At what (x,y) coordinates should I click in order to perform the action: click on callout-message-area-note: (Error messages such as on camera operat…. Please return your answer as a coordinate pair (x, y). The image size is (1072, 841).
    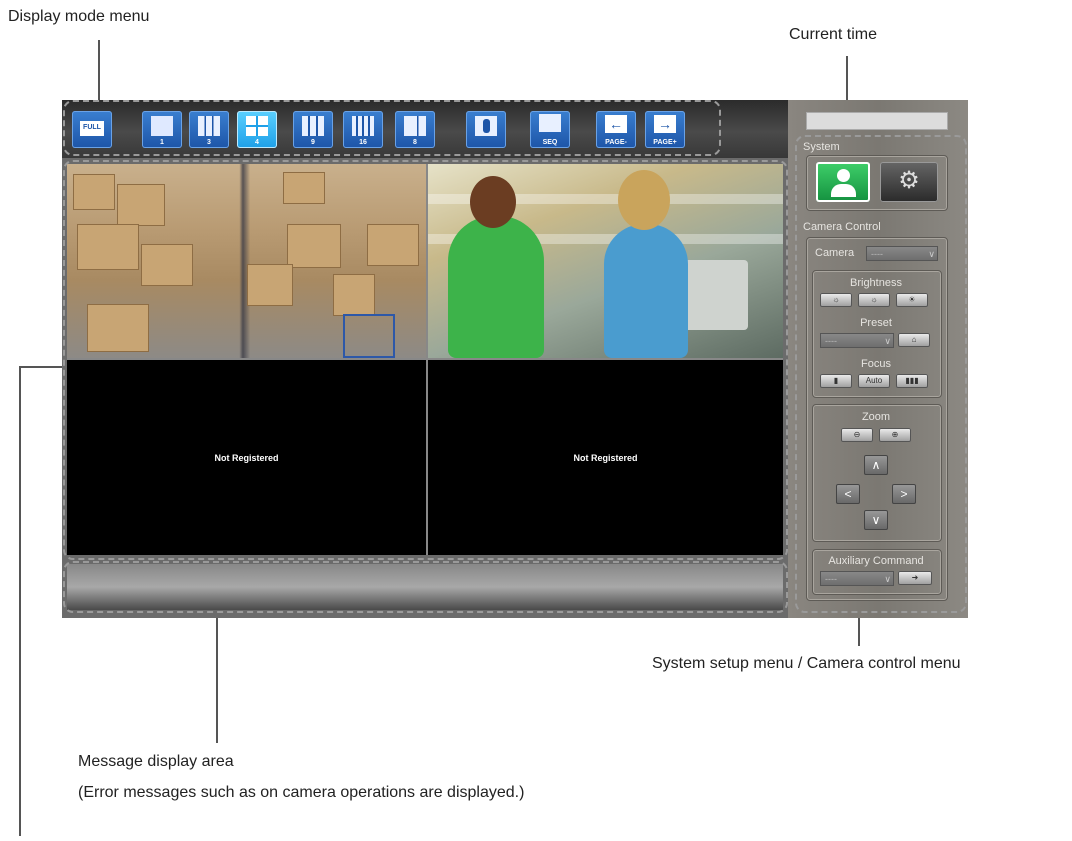
    Looking at the image, I should click on (301, 792).